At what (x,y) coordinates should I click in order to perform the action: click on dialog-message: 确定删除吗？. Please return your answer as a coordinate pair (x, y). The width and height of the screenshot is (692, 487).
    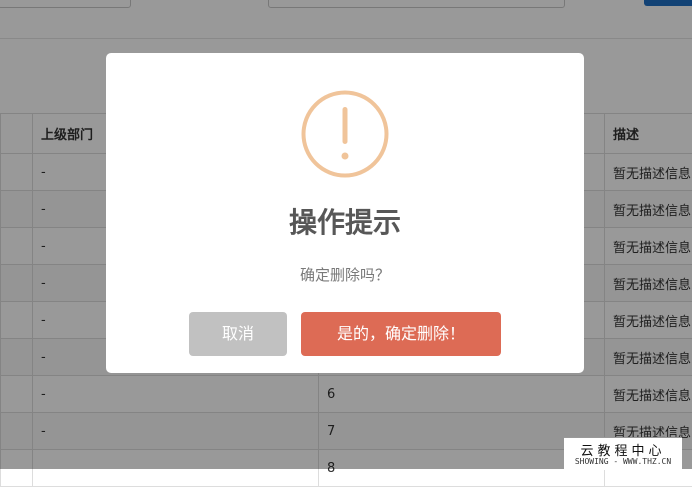
    Looking at the image, I should click on (345, 275).